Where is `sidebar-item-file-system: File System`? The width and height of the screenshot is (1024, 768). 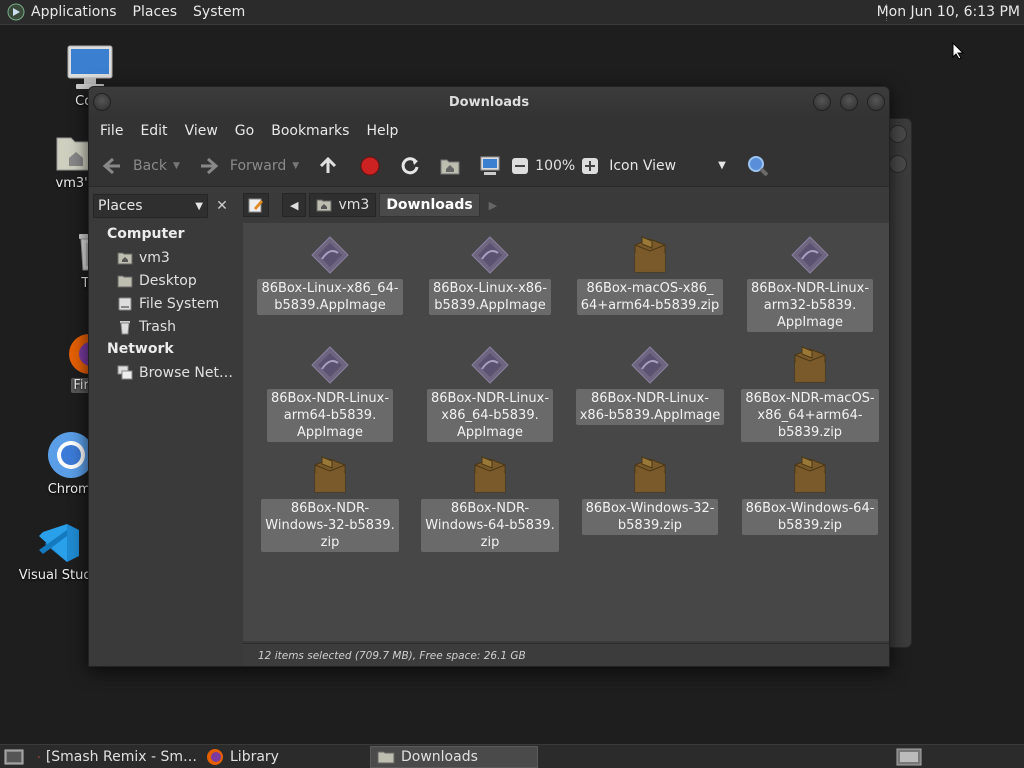 sidebar-item-file-system: File System is located at coordinates (168, 304).